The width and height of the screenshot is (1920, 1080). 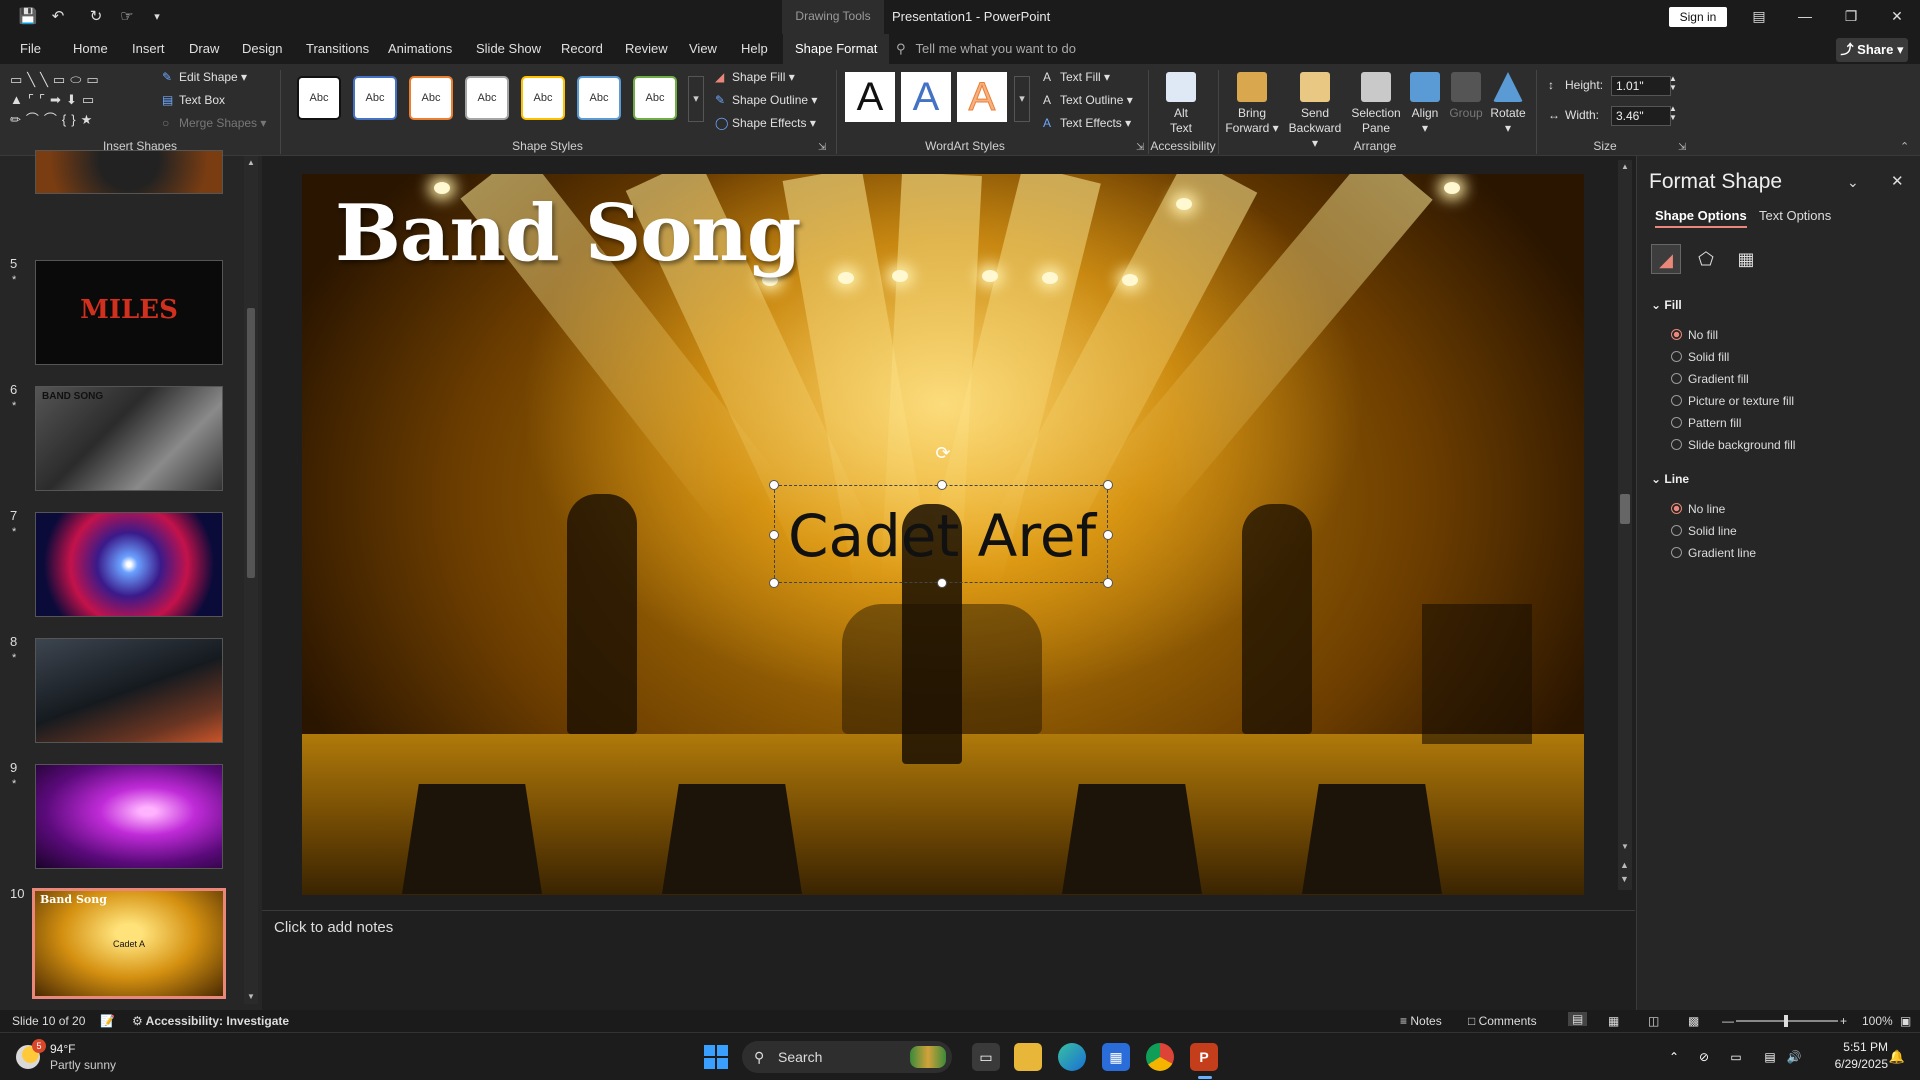 I want to click on show-hidden-icons: ⌃, so click(x=1674, y=1057).